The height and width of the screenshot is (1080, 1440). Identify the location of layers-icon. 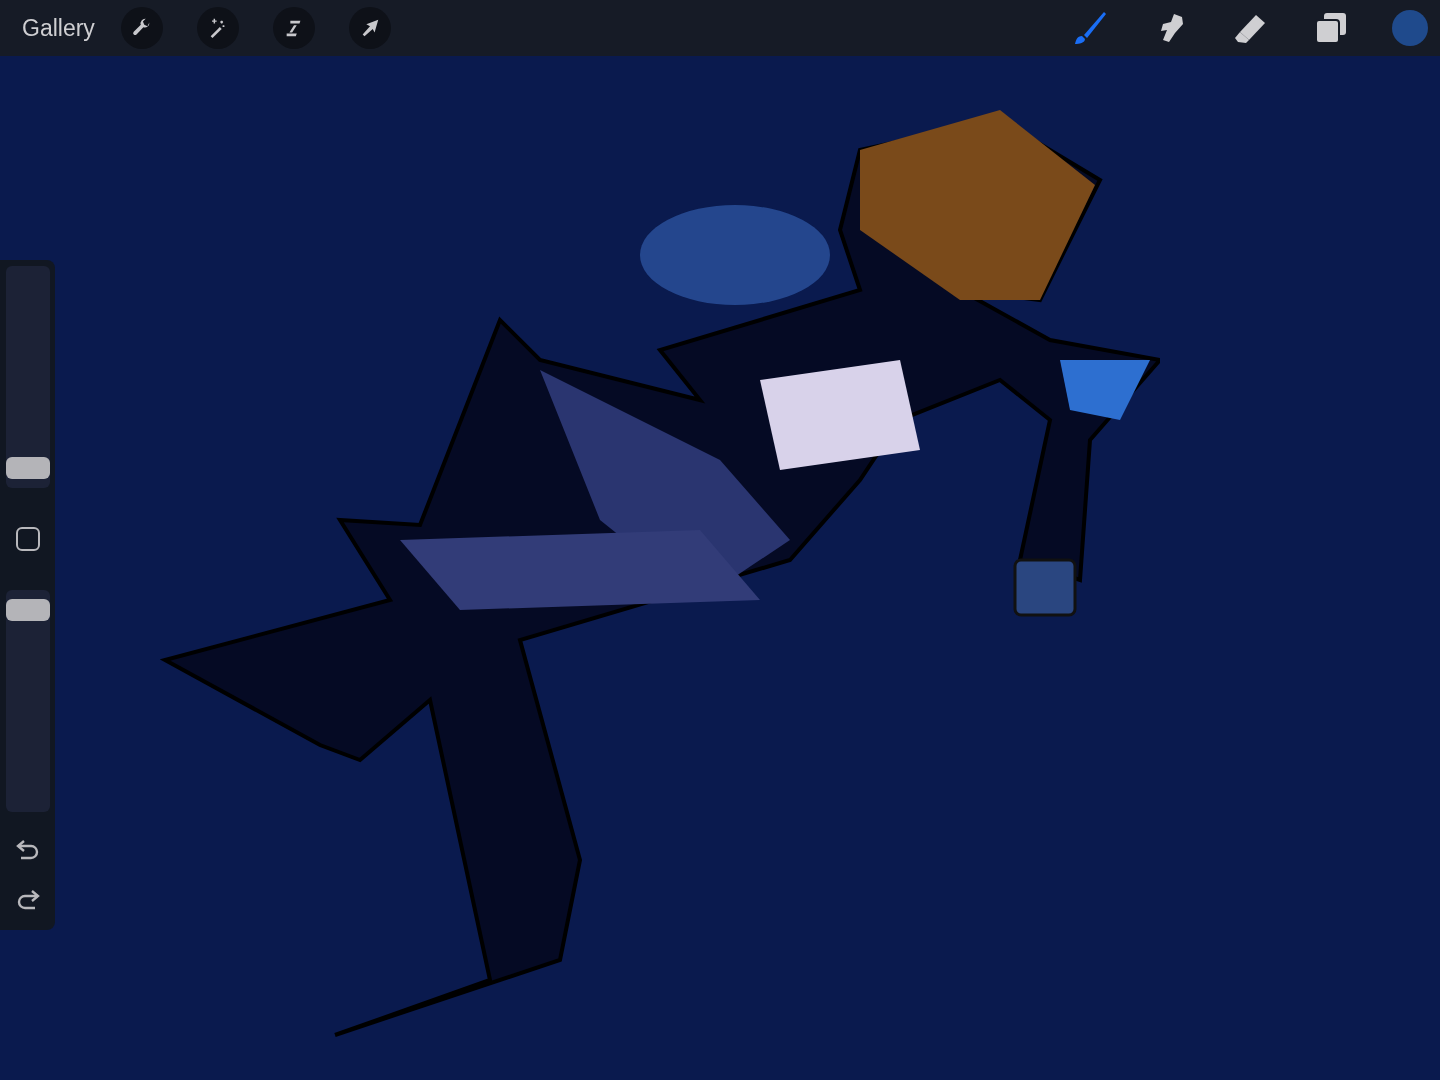
(1331, 28).